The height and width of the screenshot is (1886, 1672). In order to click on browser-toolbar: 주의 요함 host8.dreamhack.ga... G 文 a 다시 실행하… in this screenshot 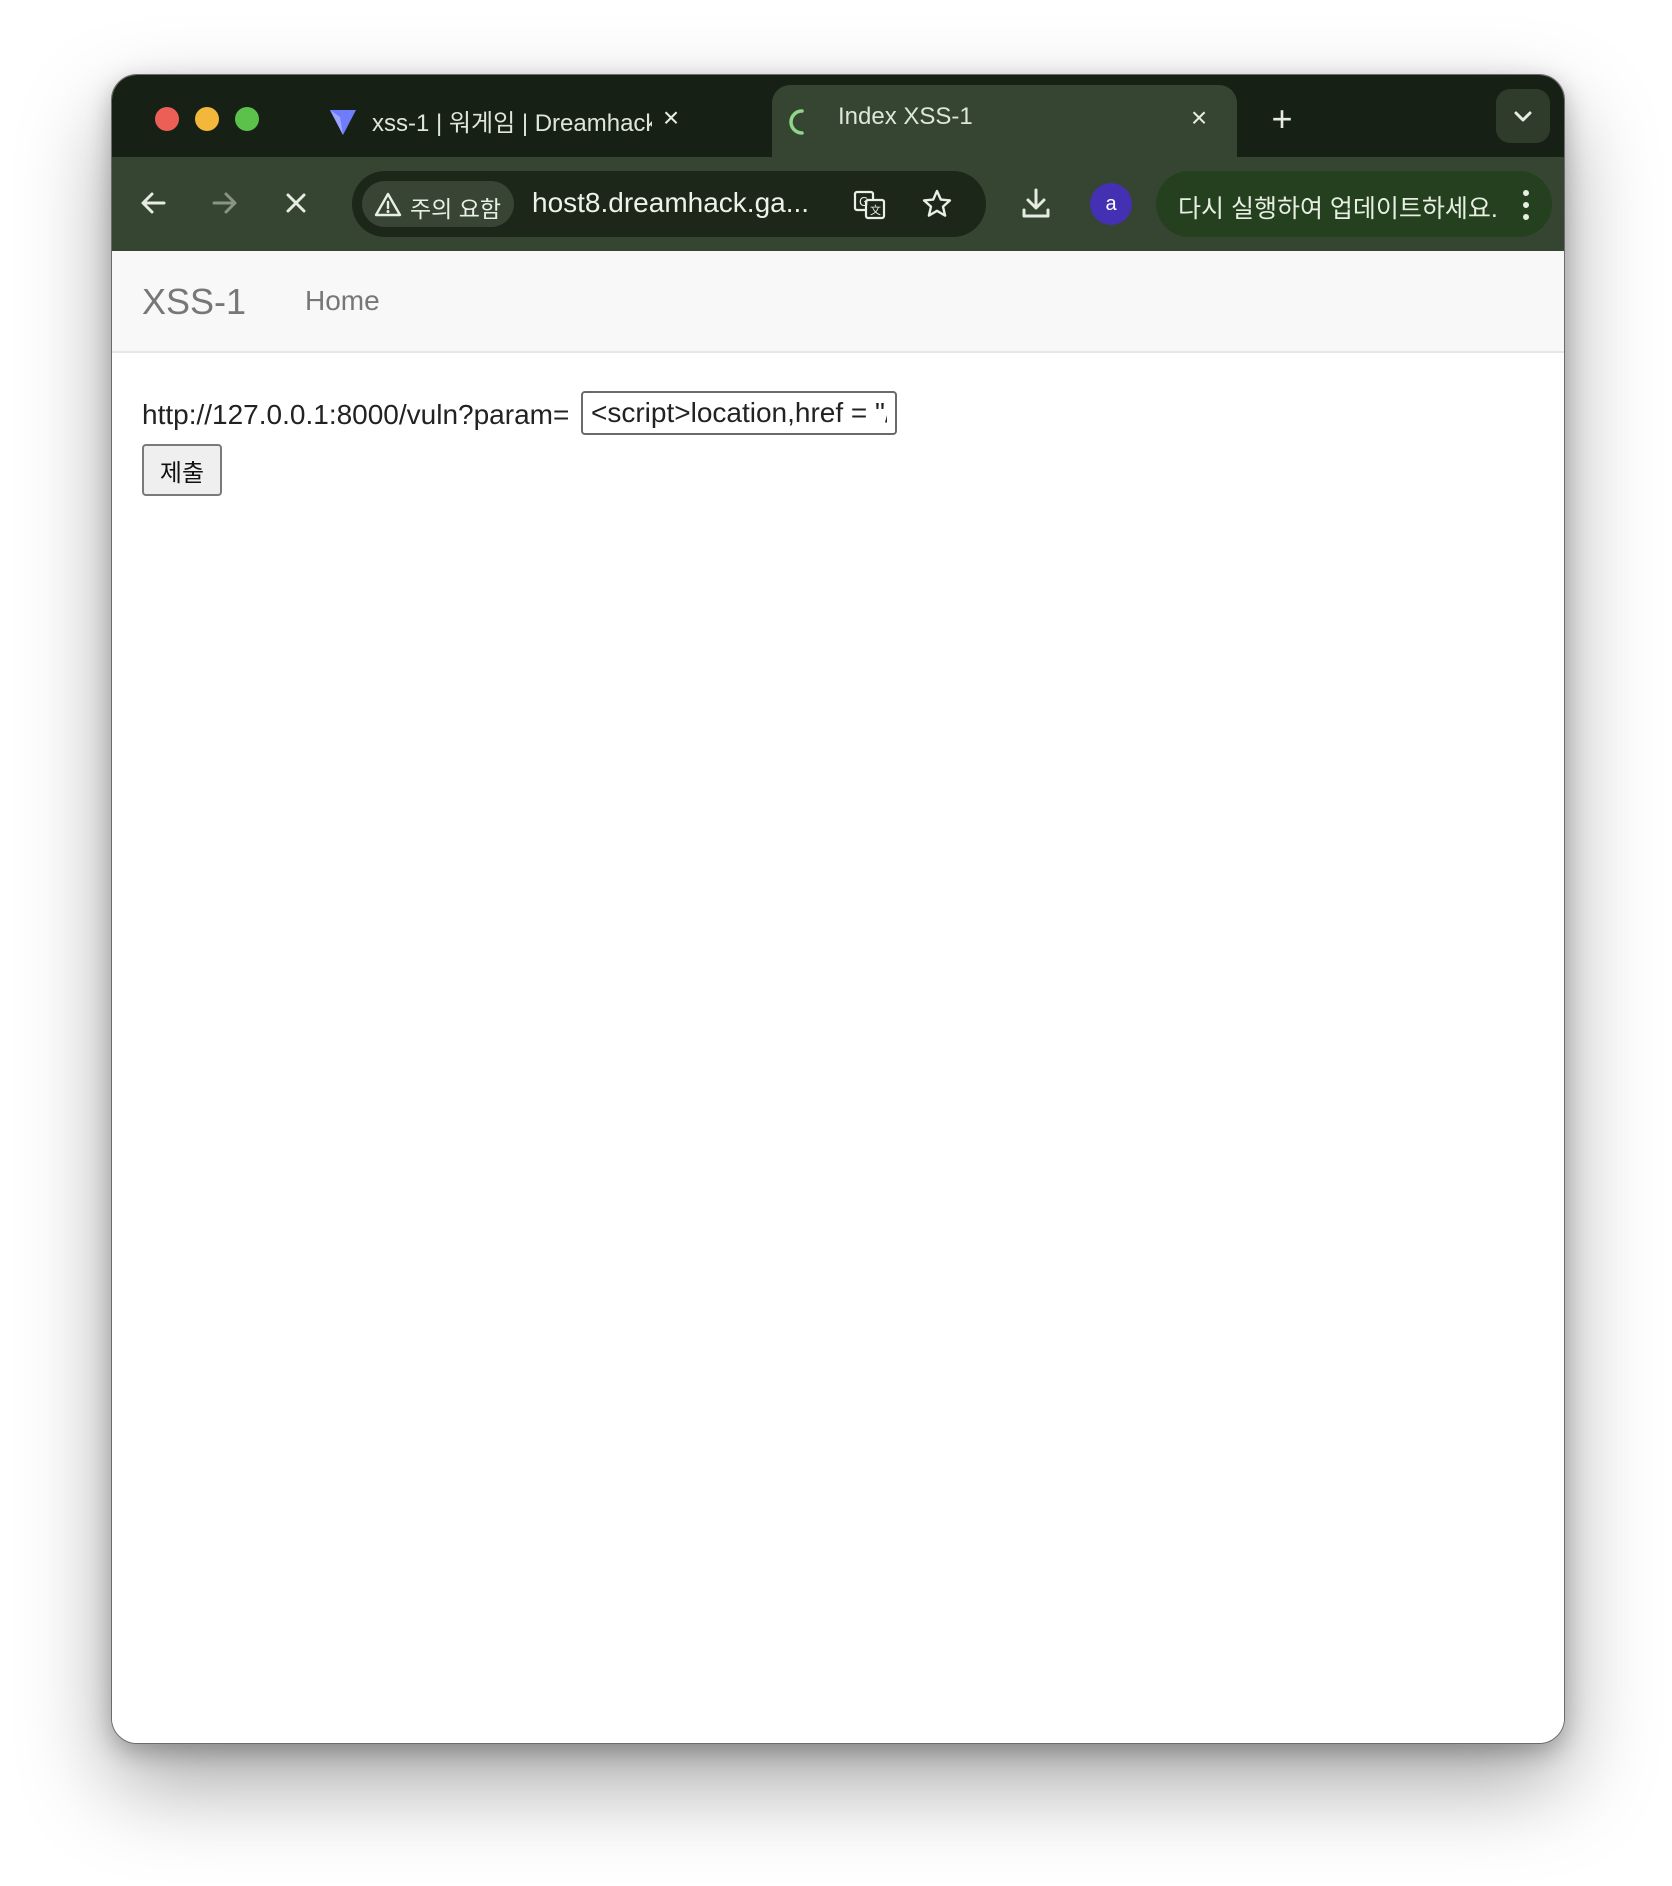, I will do `click(838, 204)`.